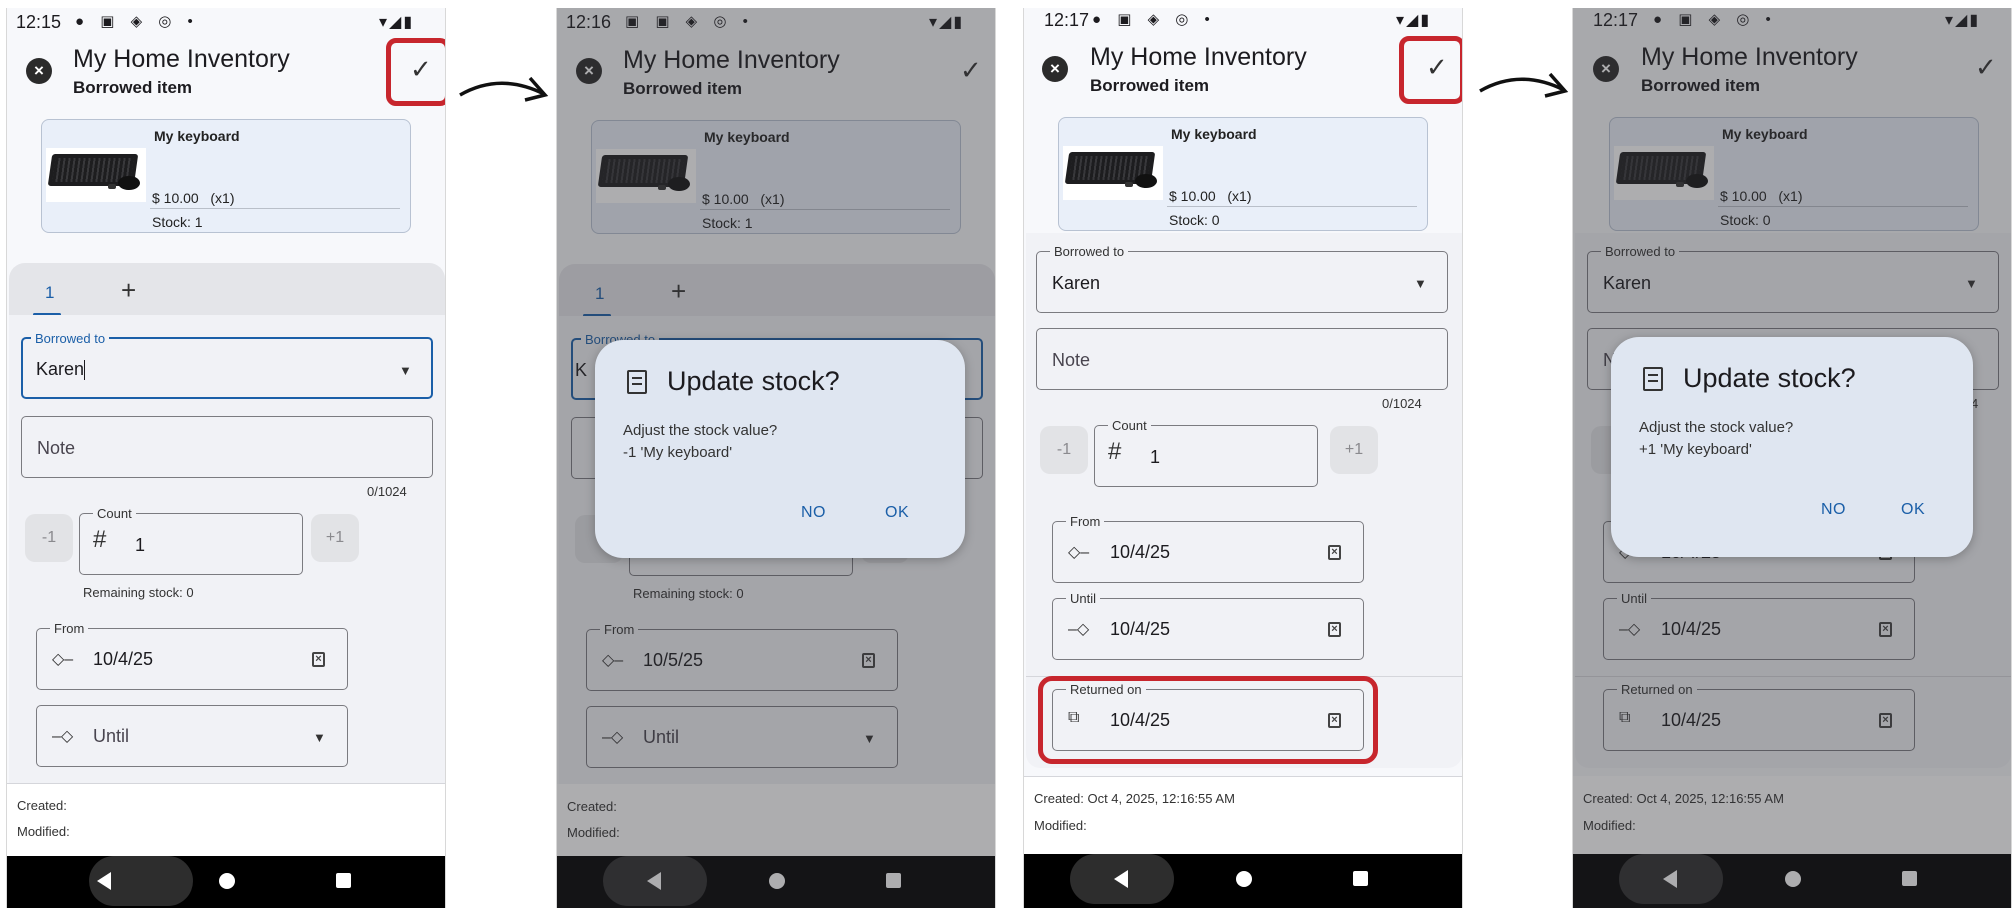 The height and width of the screenshot is (909, 2013). I want to click on dialog-message: Adjust the stock value? +1 'My keyboard', so click(1716, 438).